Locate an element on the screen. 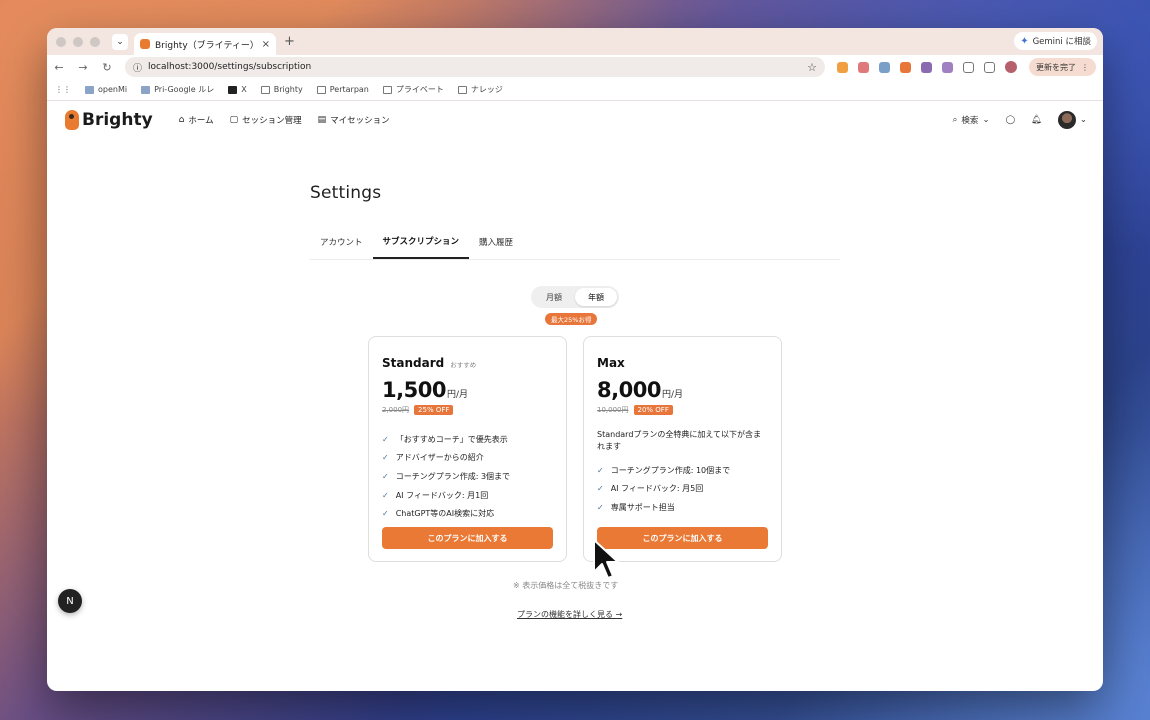 This screenshot has width=1150, height=720. bookmark-folder: ナレッジ is located at coordinates (480, 89).